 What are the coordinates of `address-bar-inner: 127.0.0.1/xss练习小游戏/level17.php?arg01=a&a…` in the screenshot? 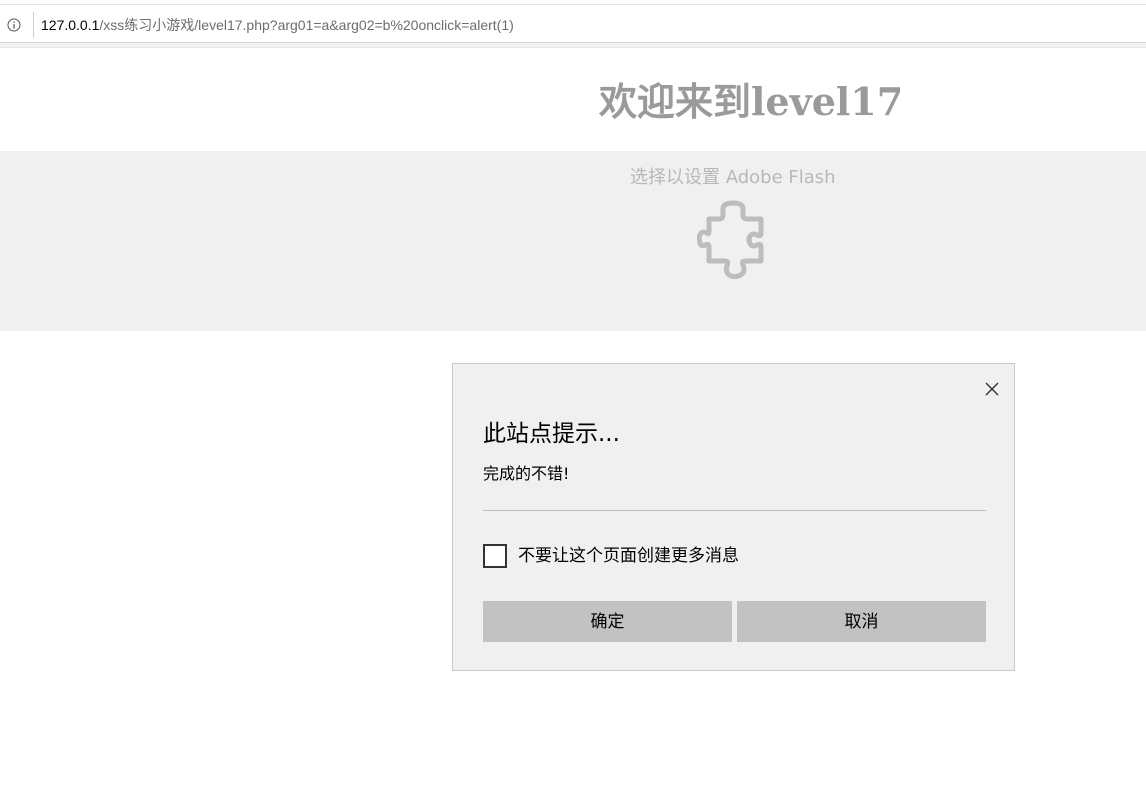 It's located at (573, 21).